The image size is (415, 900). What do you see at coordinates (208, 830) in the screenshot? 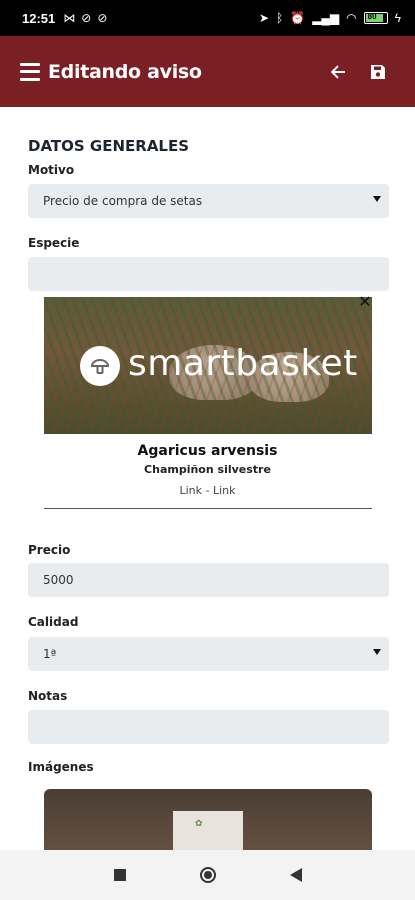
I see `document-in-photo: ✿` at bounding box center [208, 830].